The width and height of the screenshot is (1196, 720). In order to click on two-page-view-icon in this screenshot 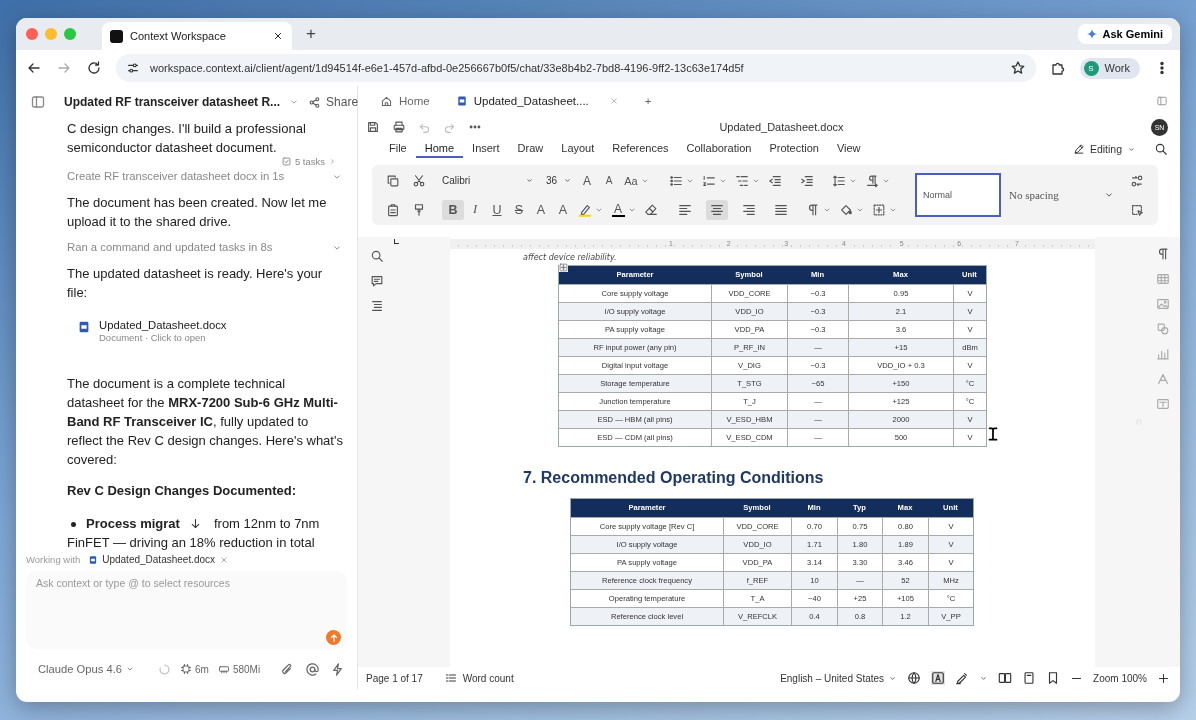, I will do `click(1005, 678)`.